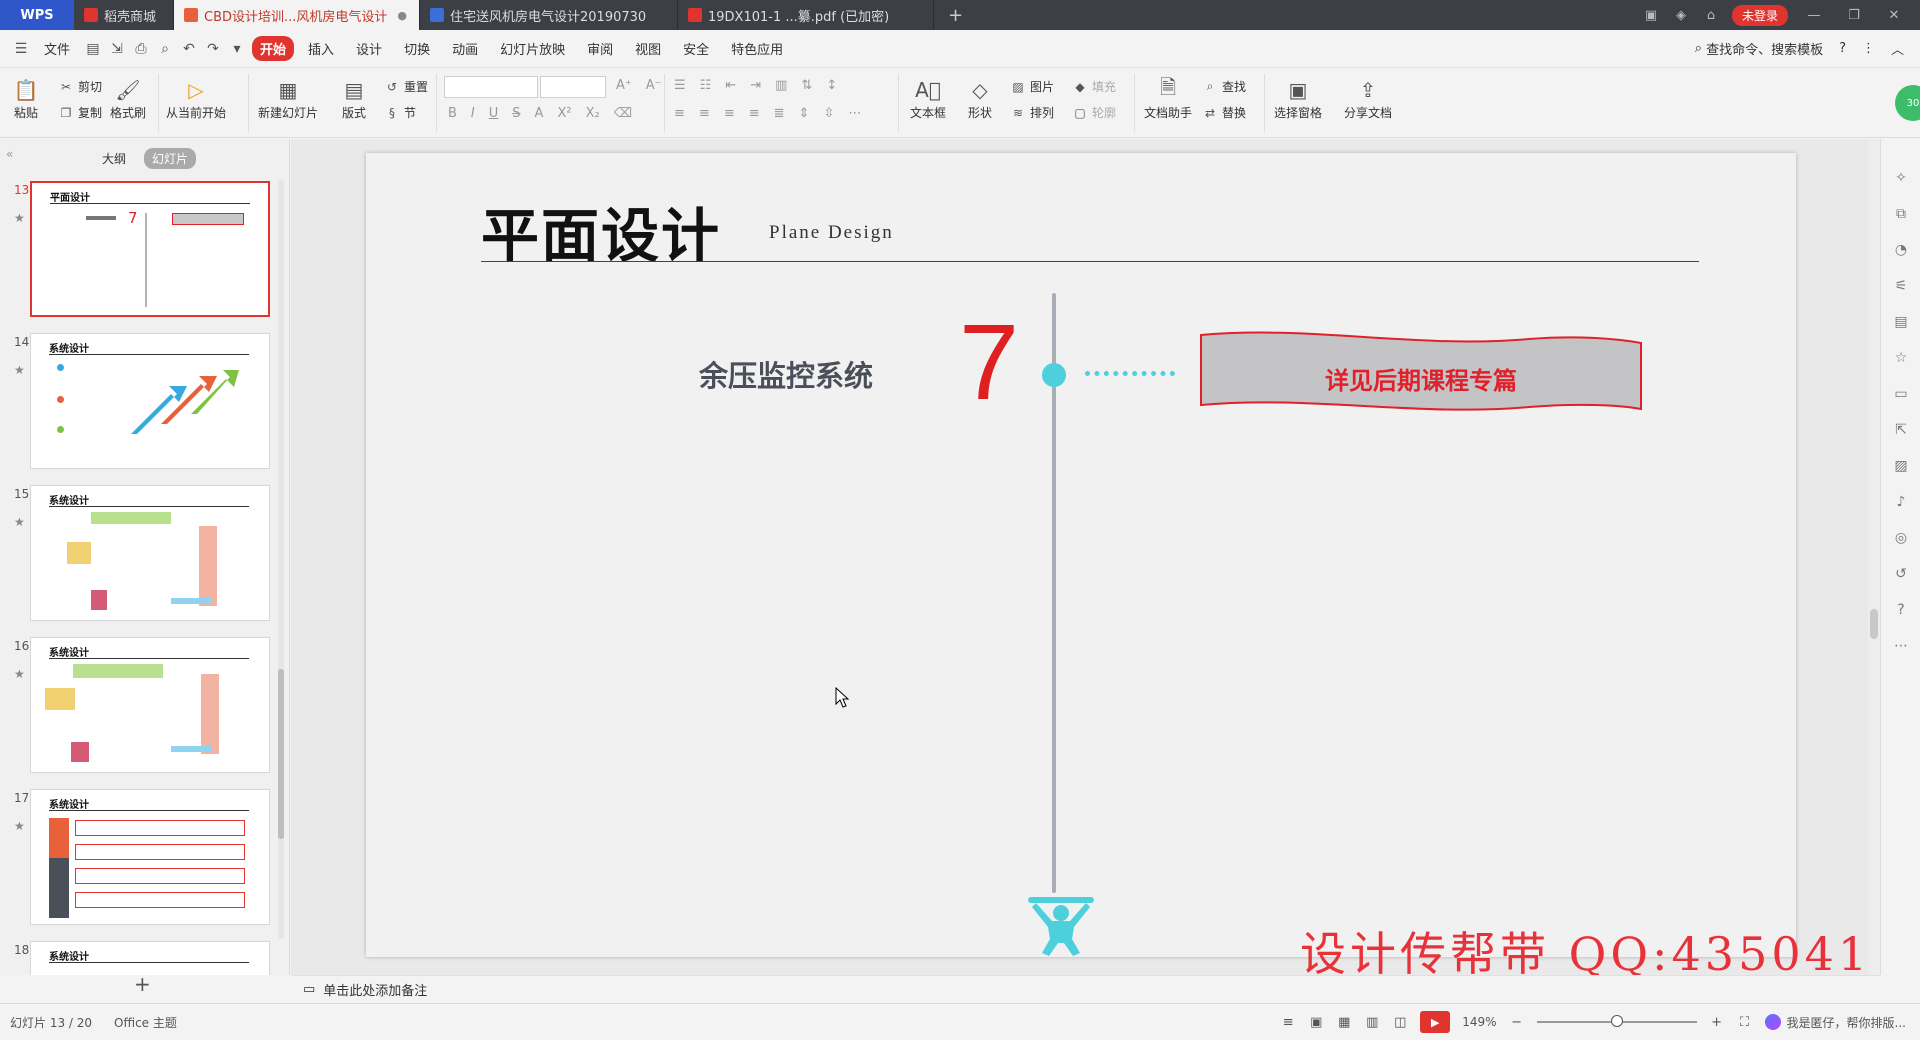 This screenshot has width=1920, height=1040. I want to click on section-button: § 节, so click(400, 112).